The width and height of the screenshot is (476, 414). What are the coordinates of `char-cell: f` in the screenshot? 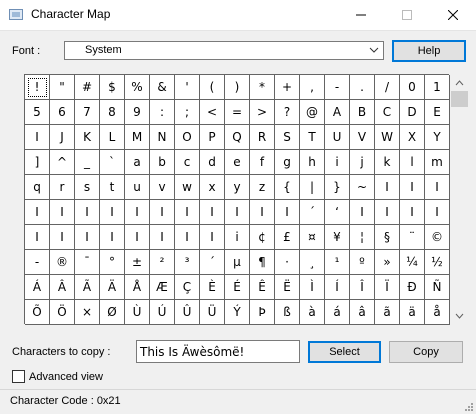 It's located at (262, 162).